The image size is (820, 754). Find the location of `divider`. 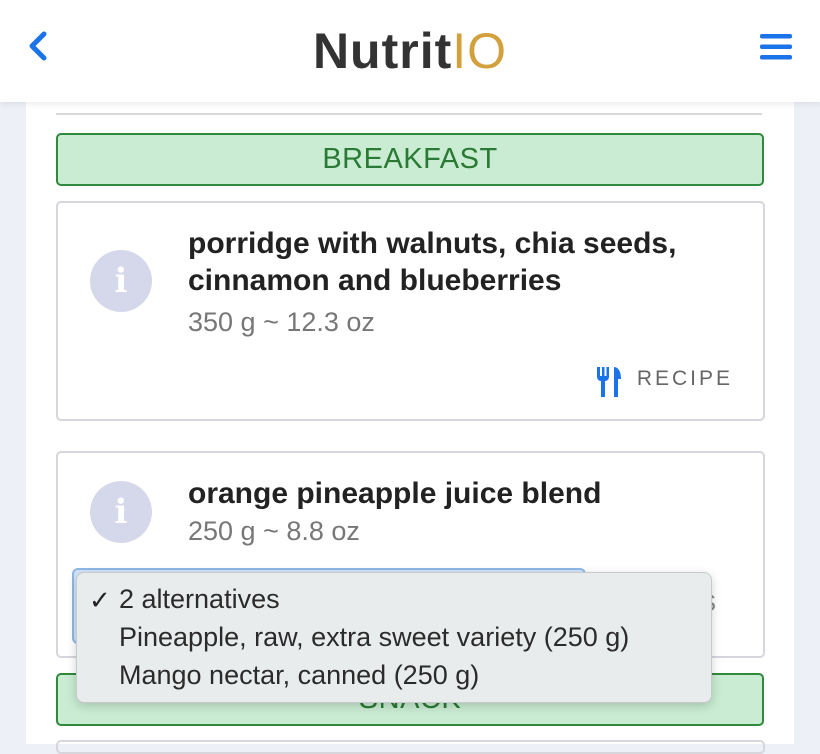

divider is located at coordinates (409, 114).